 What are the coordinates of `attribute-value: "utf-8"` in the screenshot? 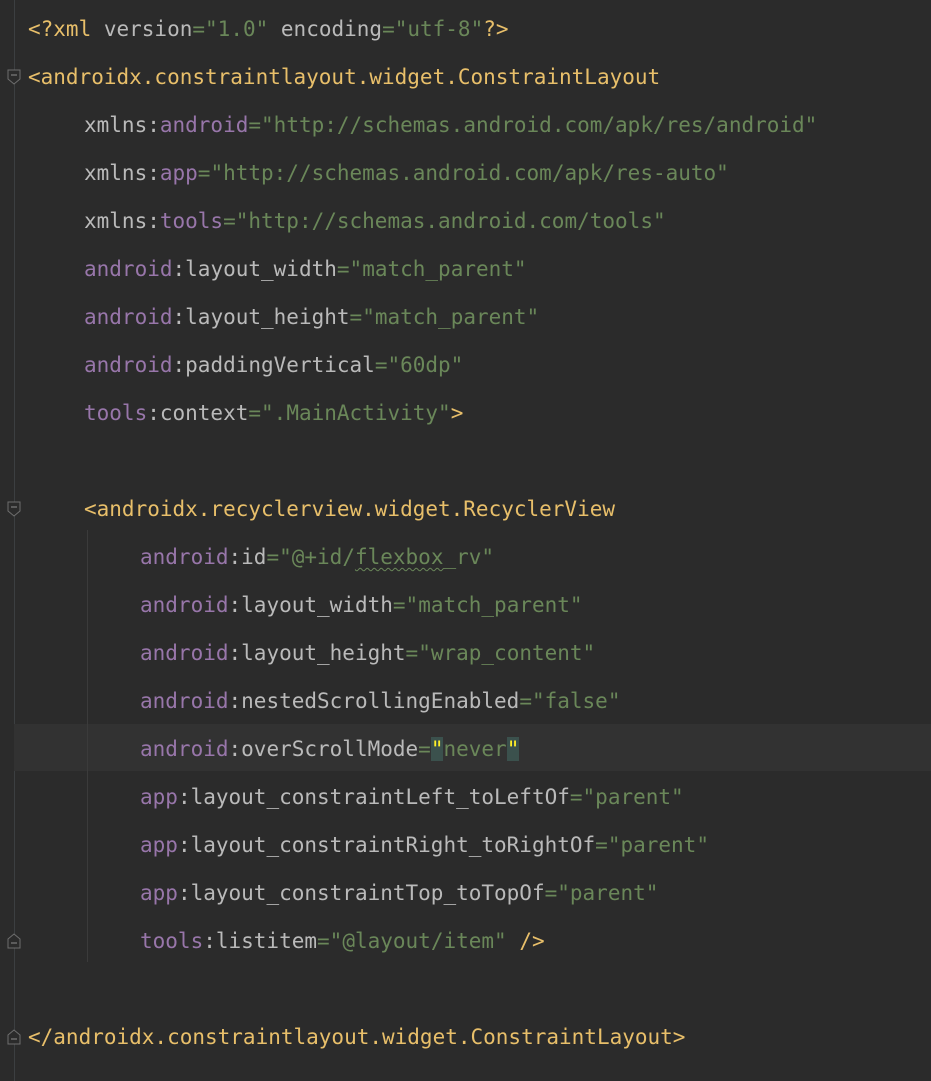 It's located at (439, 29).